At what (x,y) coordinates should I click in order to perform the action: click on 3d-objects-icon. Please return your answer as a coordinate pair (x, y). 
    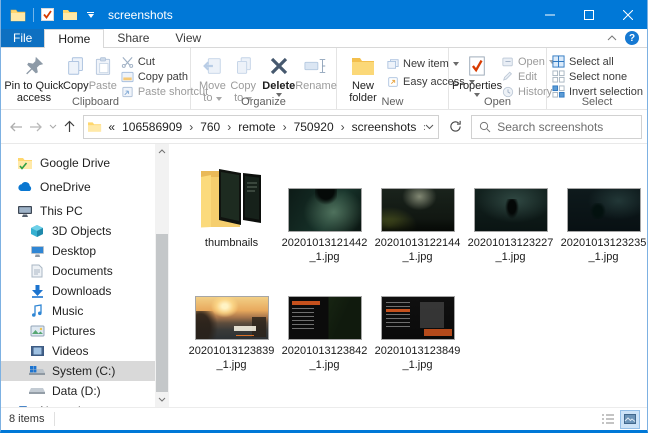
    Looking at the image, I should click on (37, 231).